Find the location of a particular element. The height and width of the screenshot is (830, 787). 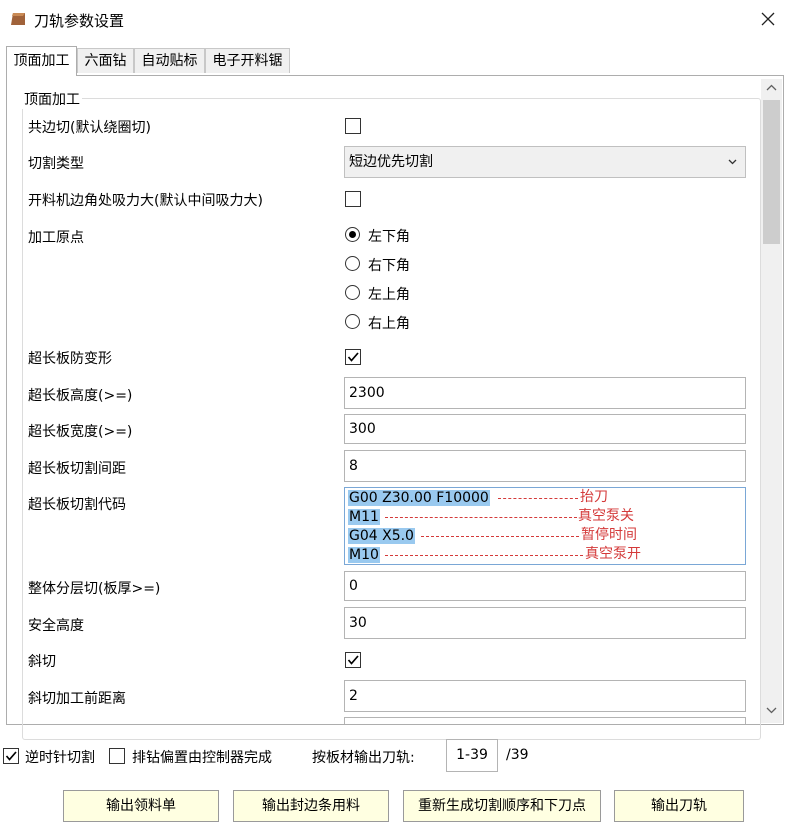

ccw-cut-checkbox is located at coordinates (11, 756).